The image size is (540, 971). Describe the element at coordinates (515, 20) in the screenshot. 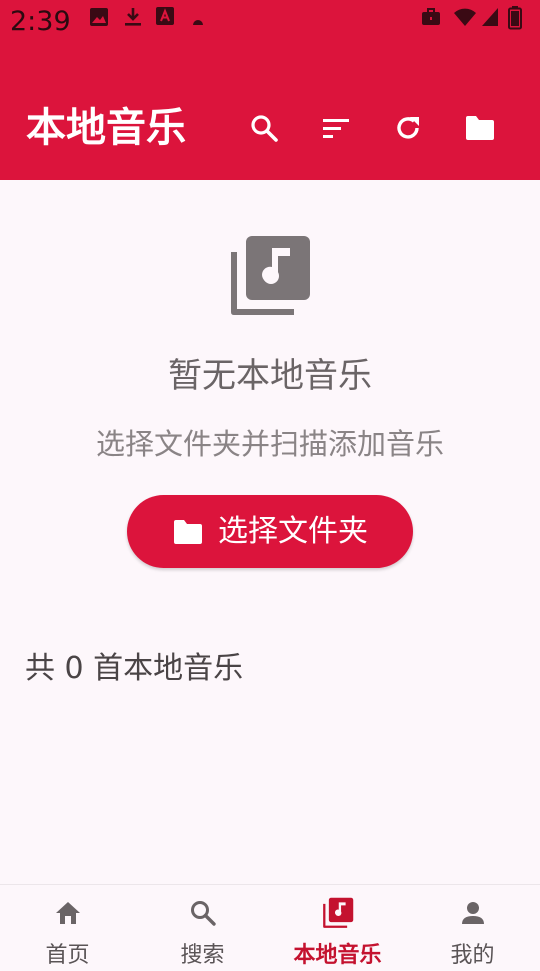

I see `battery-icon` at that location.